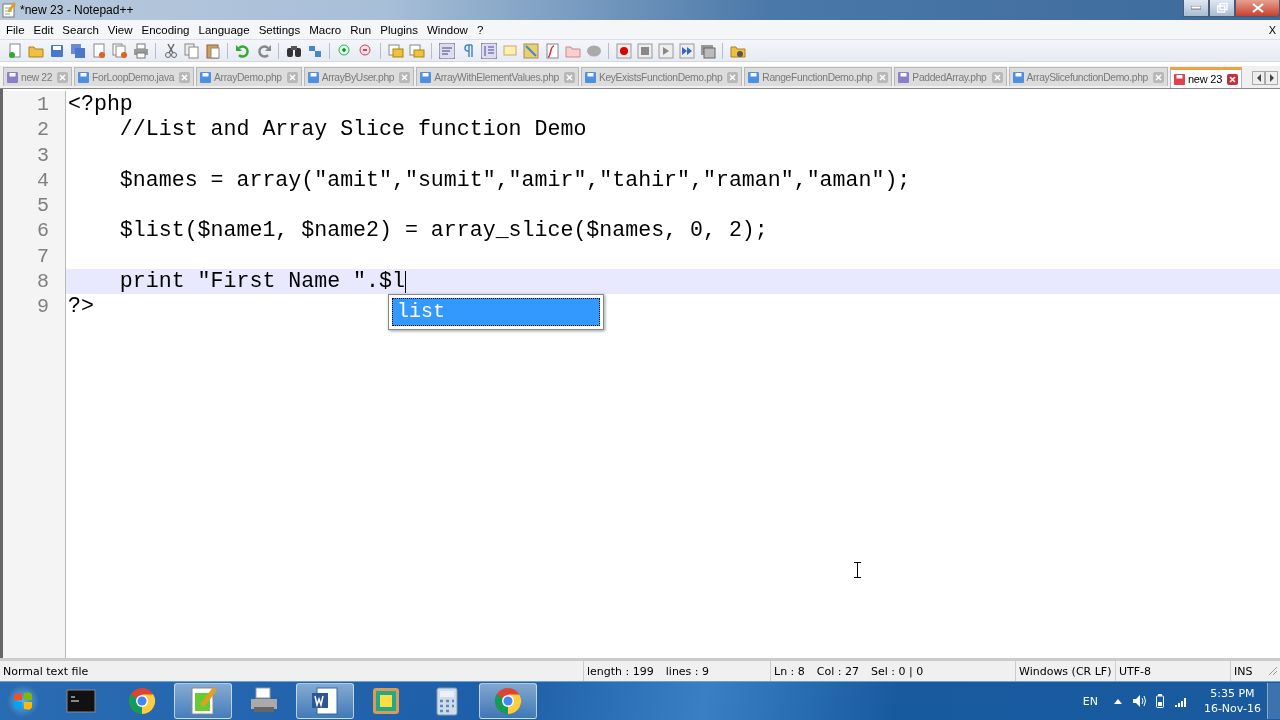 This screenshot has height=720, width=1280. What do you see at coordinates (56, 50) in the screenshot?
I see `save-icon` at bounding box center [56, 50].